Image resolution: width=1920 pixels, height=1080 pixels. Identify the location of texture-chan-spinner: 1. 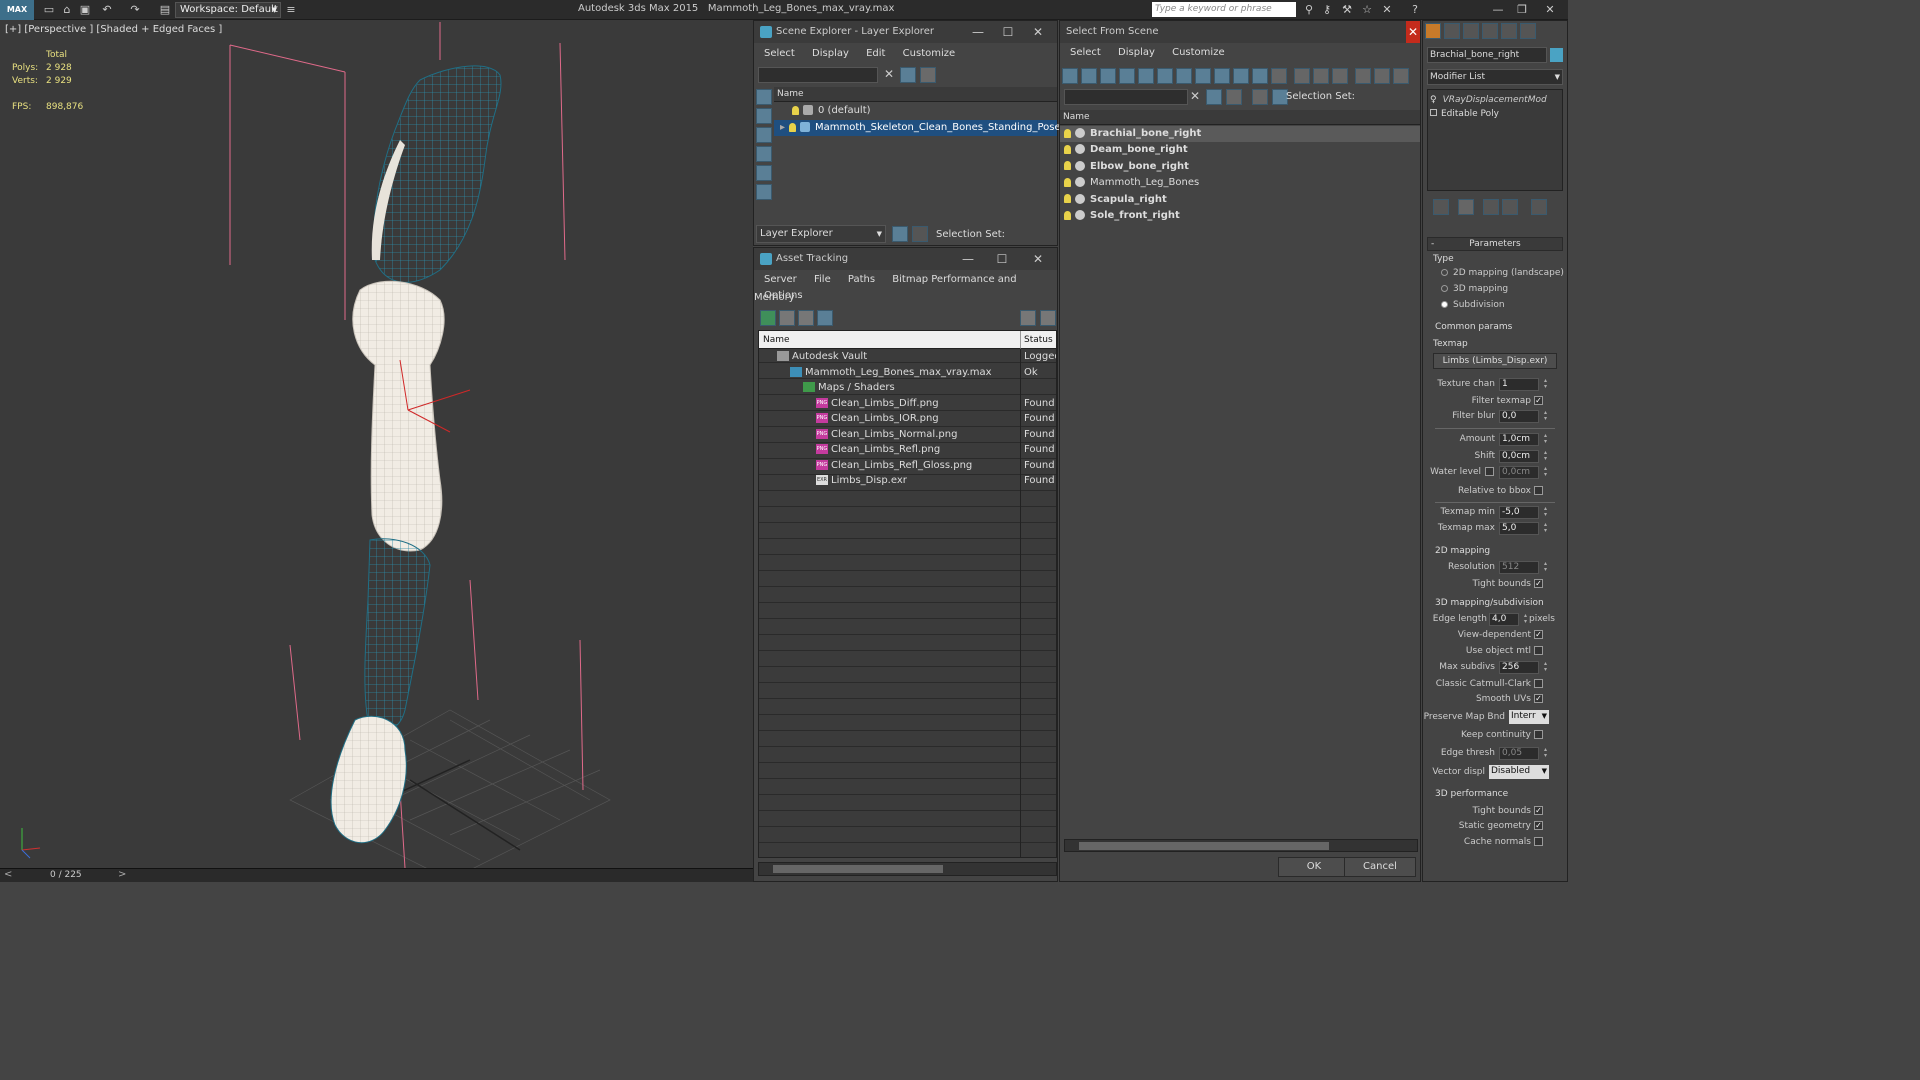
(1524, 384).